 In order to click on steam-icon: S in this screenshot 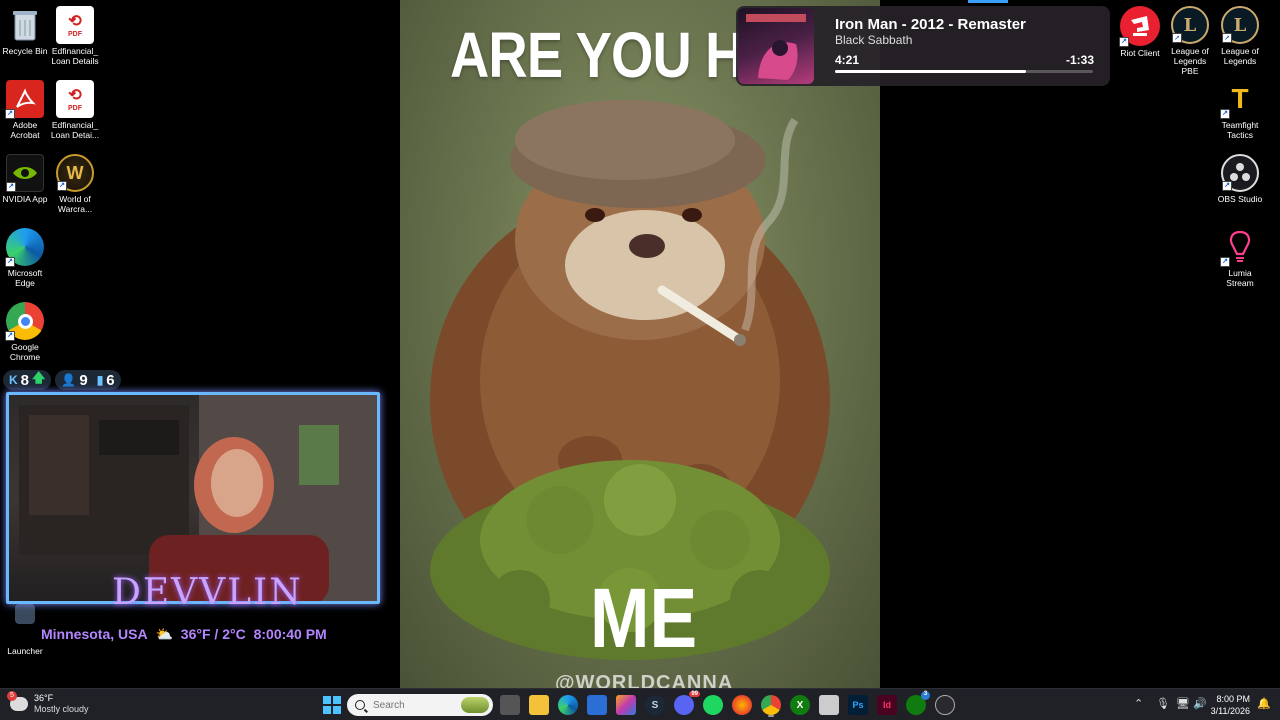, I will do `click(655, 705)`.